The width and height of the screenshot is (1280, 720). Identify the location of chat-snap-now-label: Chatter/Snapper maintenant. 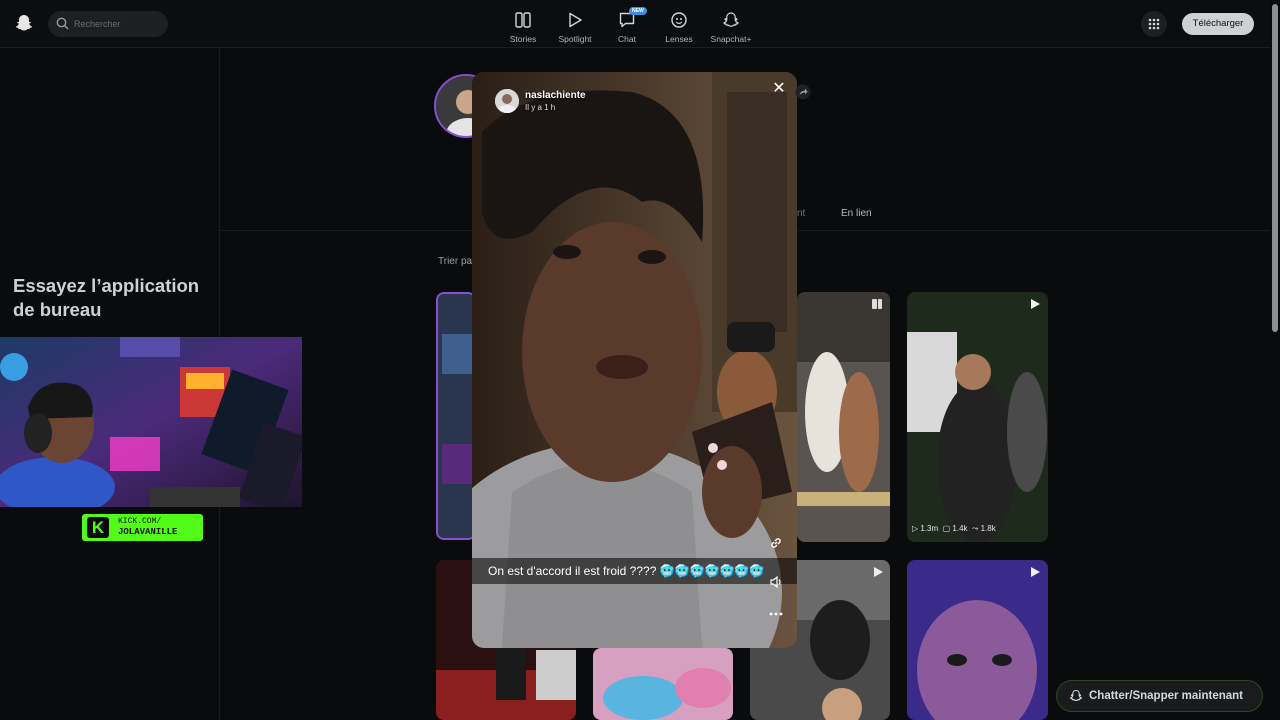
(1166, 696).